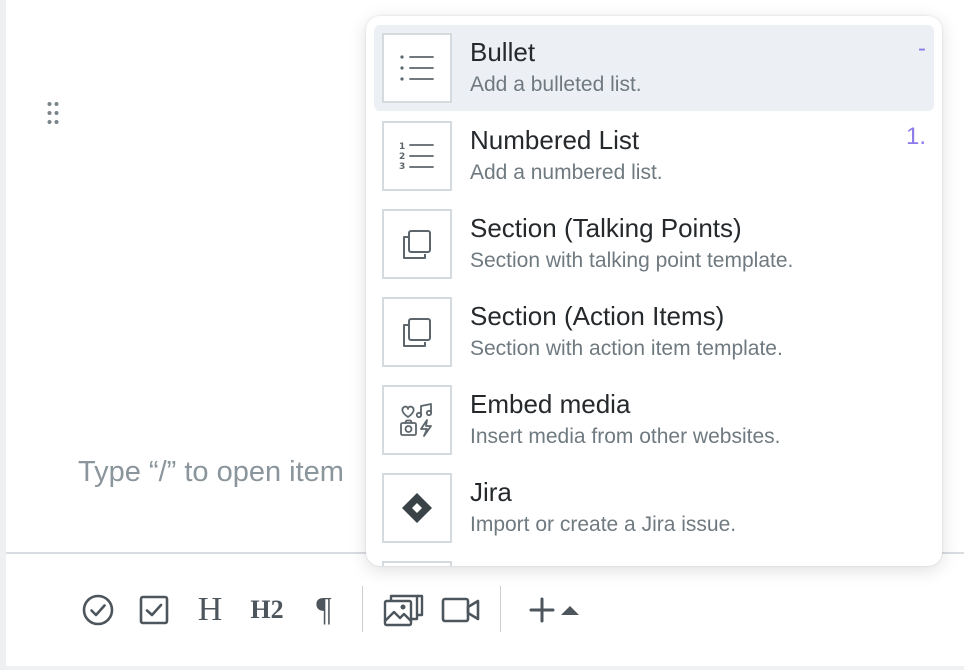 The image size is (964, 670). I want to click on svg-text: 3, so click(402, 166).